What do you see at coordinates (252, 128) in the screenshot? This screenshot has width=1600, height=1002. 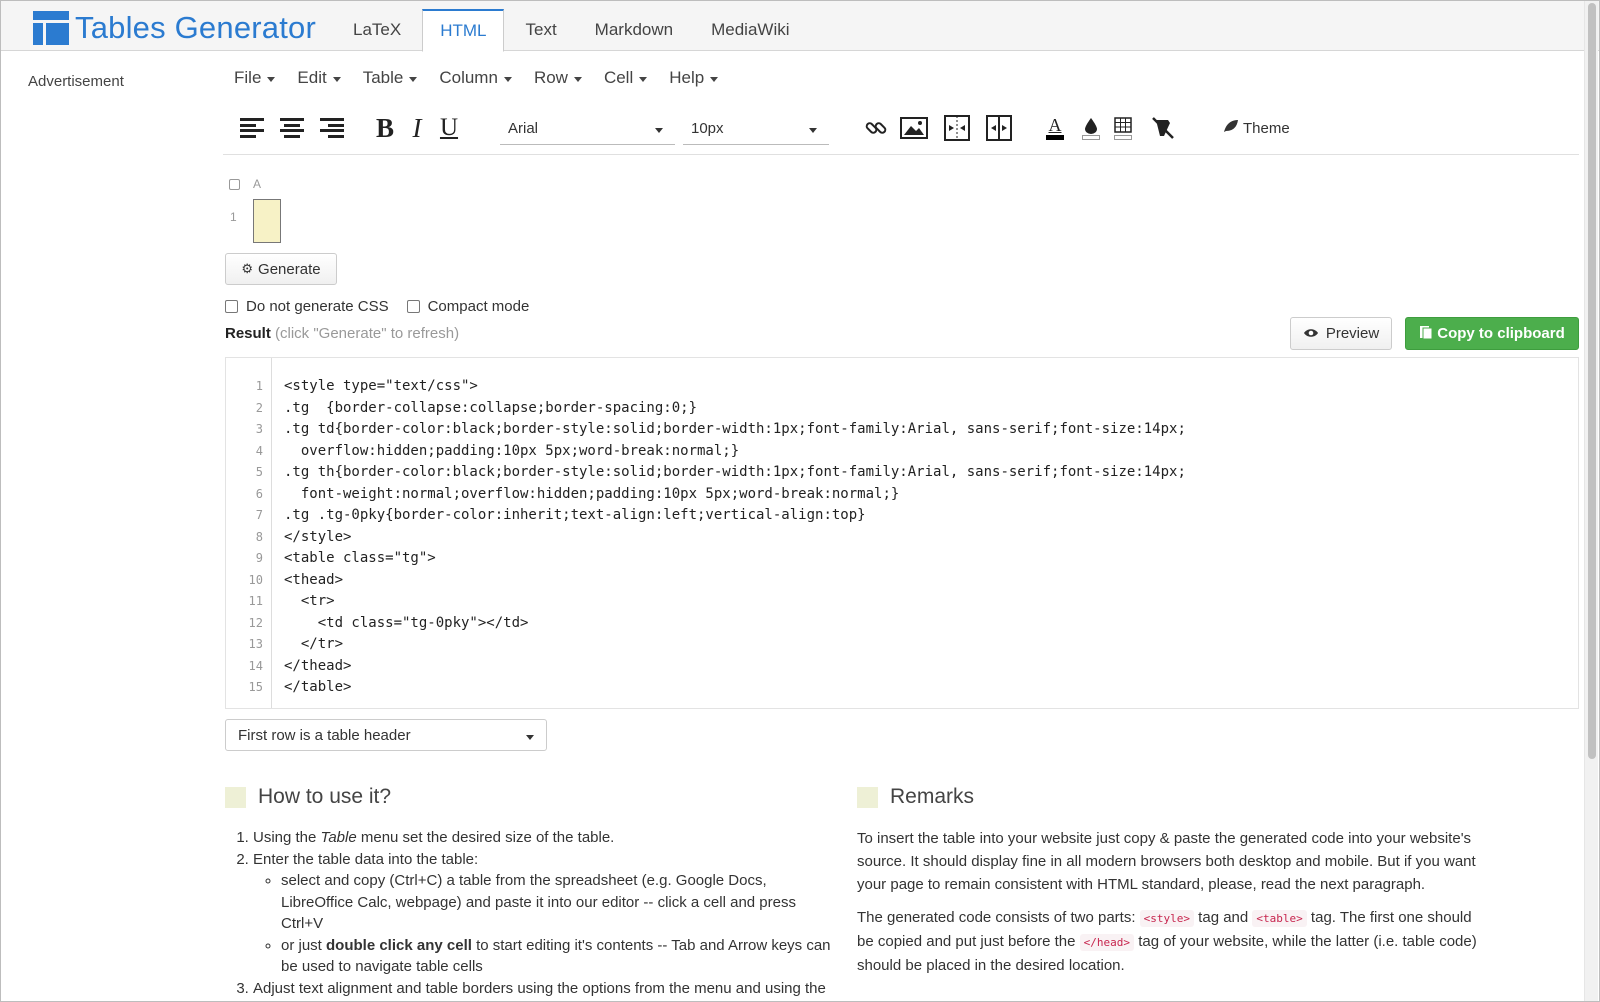 I see `align-left-icon` at bounding box center [252, 128].